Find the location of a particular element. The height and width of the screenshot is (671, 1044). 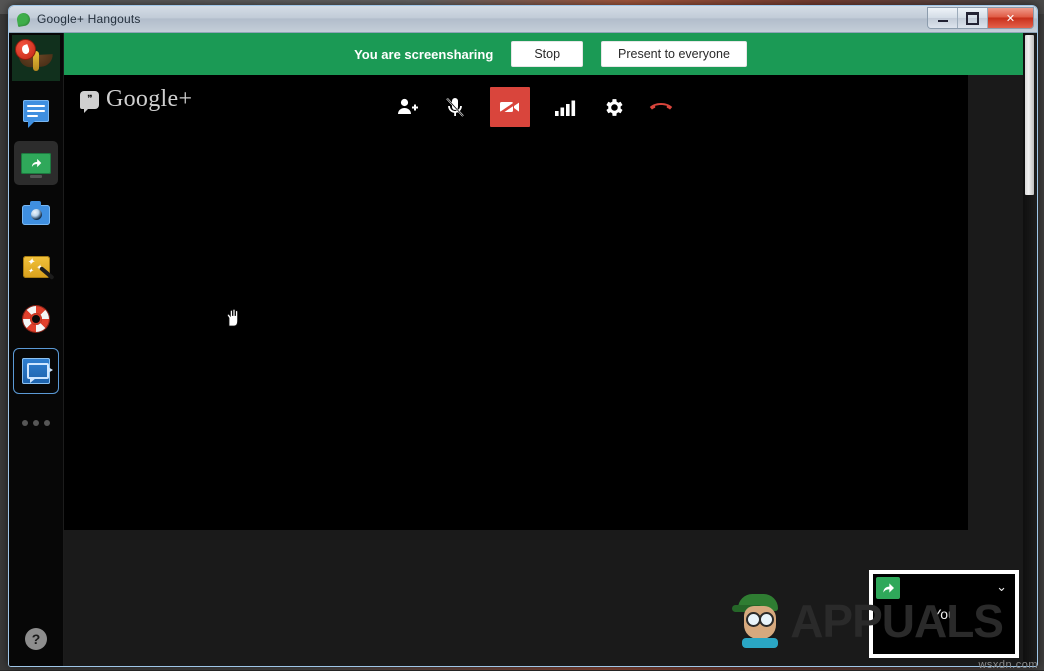

cartoon-character-icon is located at coordinates (760, 620).